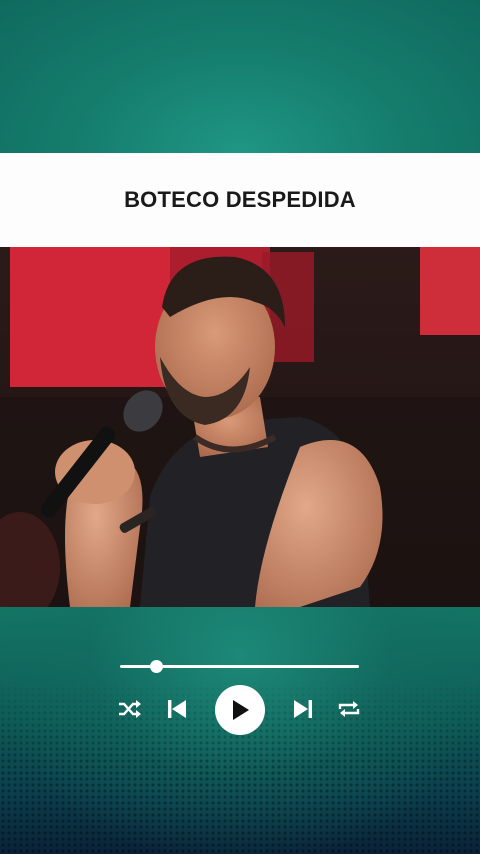 The height and width of the screenshot is (854, 480). I want to click on progress-knob, so click(156, 666).